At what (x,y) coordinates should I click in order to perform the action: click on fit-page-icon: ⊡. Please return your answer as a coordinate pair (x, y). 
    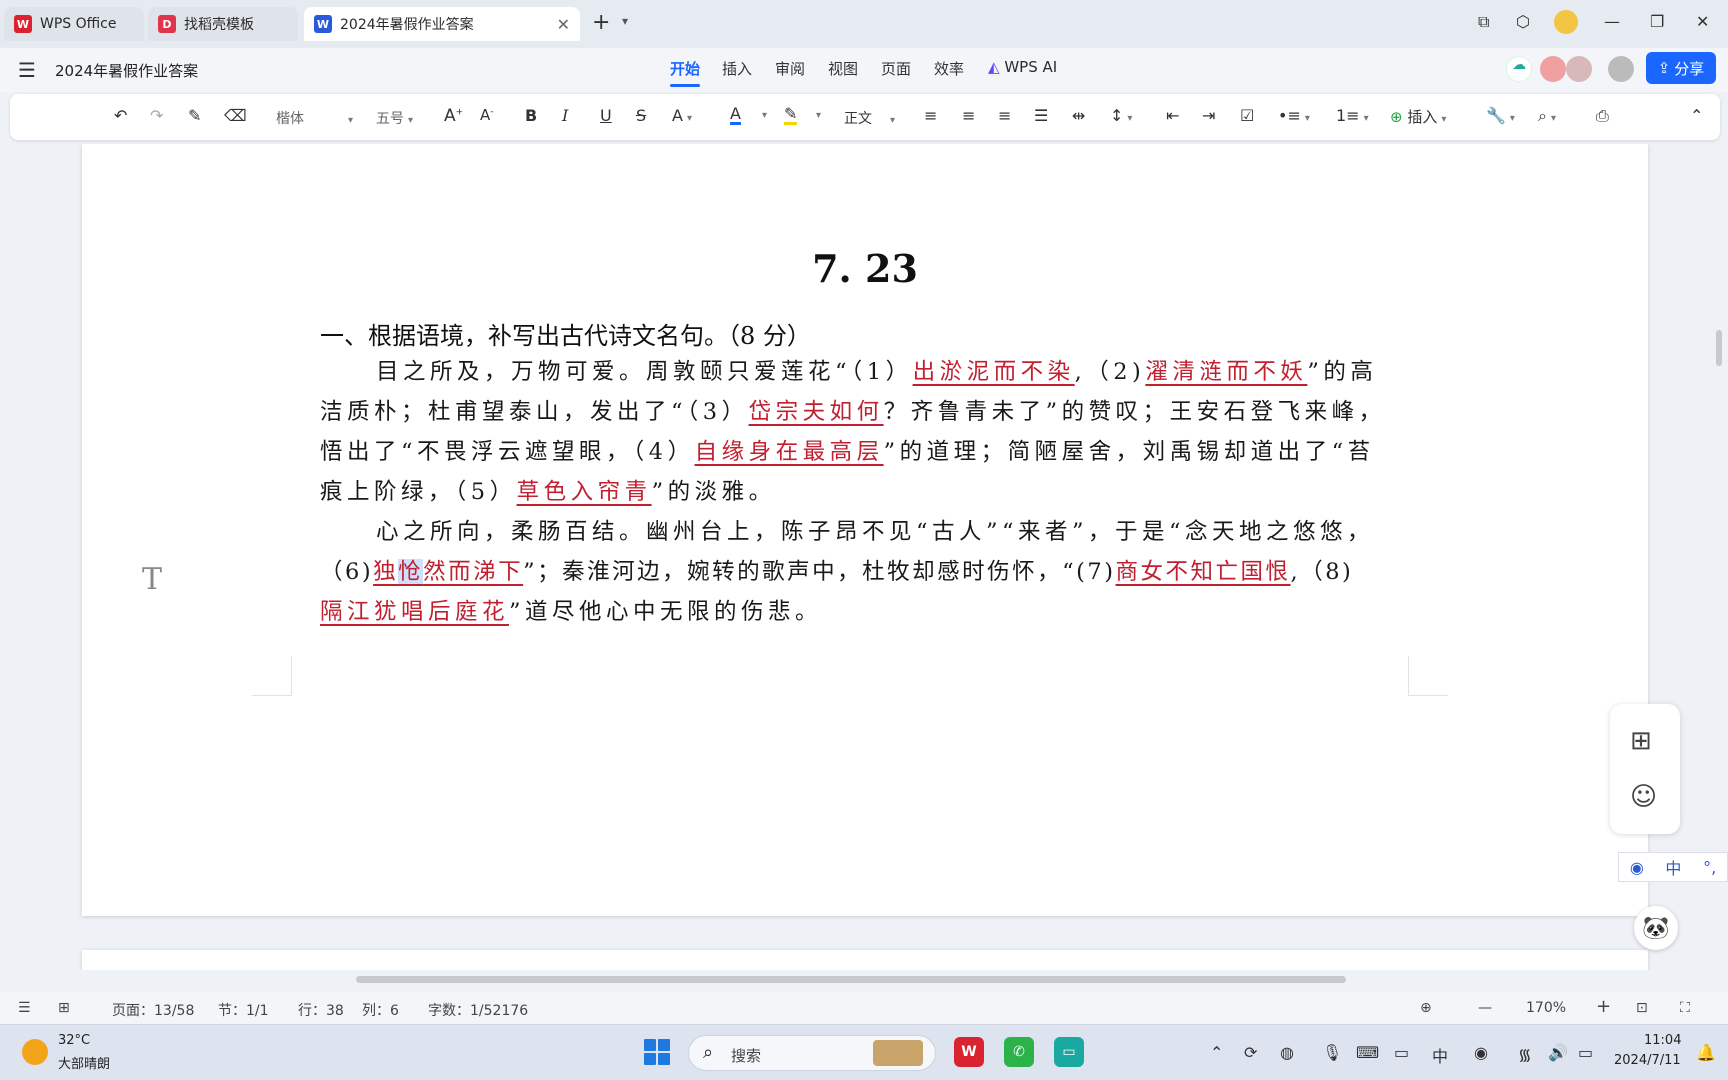
    Looking at the image, I should click on (1642, 1008).